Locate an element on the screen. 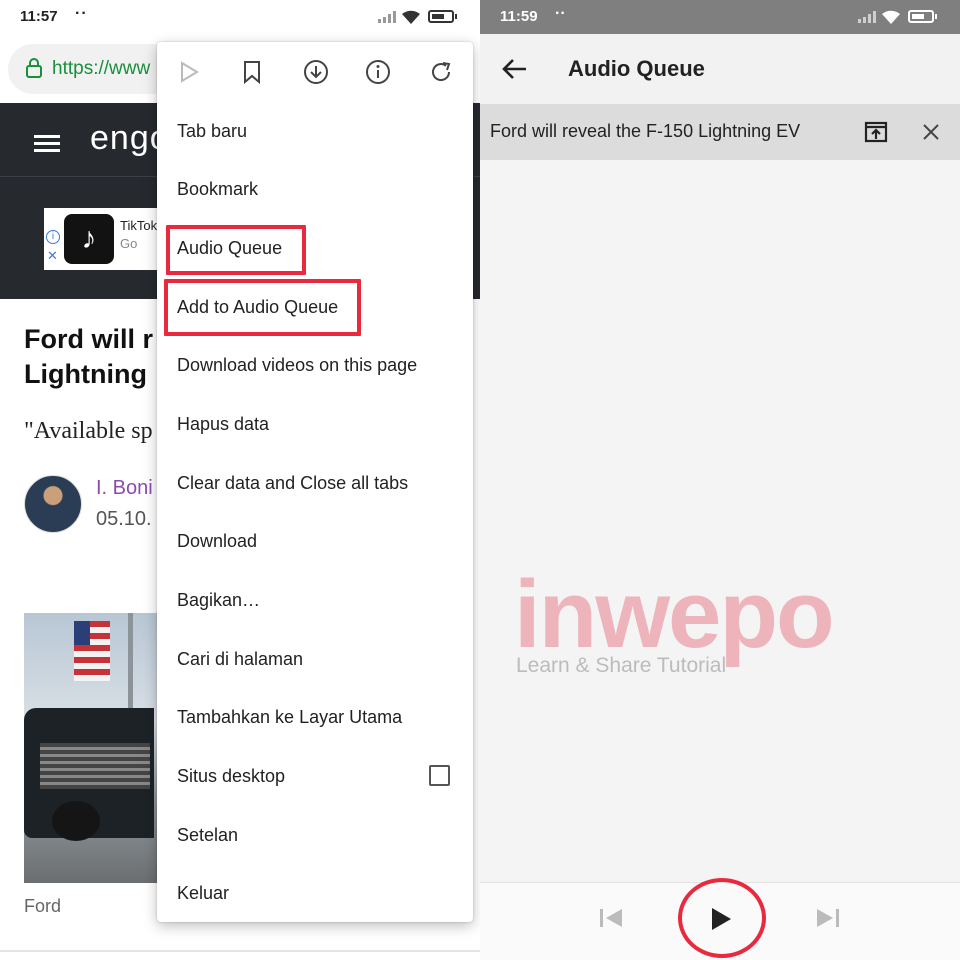 The height and width of the screenshot is (960, 960). flag-image is located at coordinates (92, 651).